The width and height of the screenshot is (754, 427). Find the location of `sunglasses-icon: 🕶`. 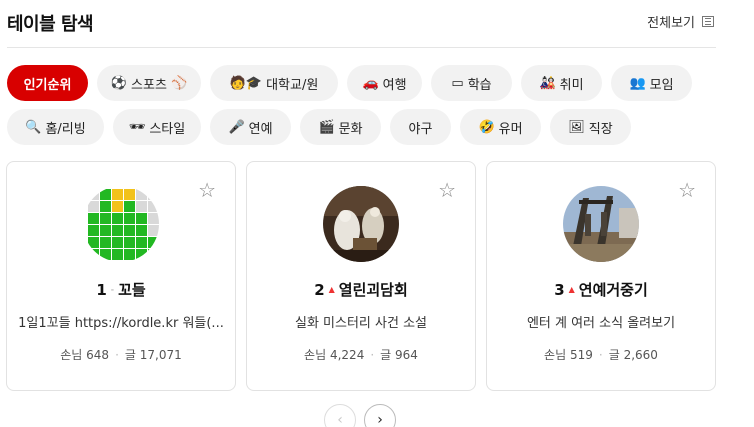

sunglasses-icon: 🕶 is located at coordinates (137, 127).